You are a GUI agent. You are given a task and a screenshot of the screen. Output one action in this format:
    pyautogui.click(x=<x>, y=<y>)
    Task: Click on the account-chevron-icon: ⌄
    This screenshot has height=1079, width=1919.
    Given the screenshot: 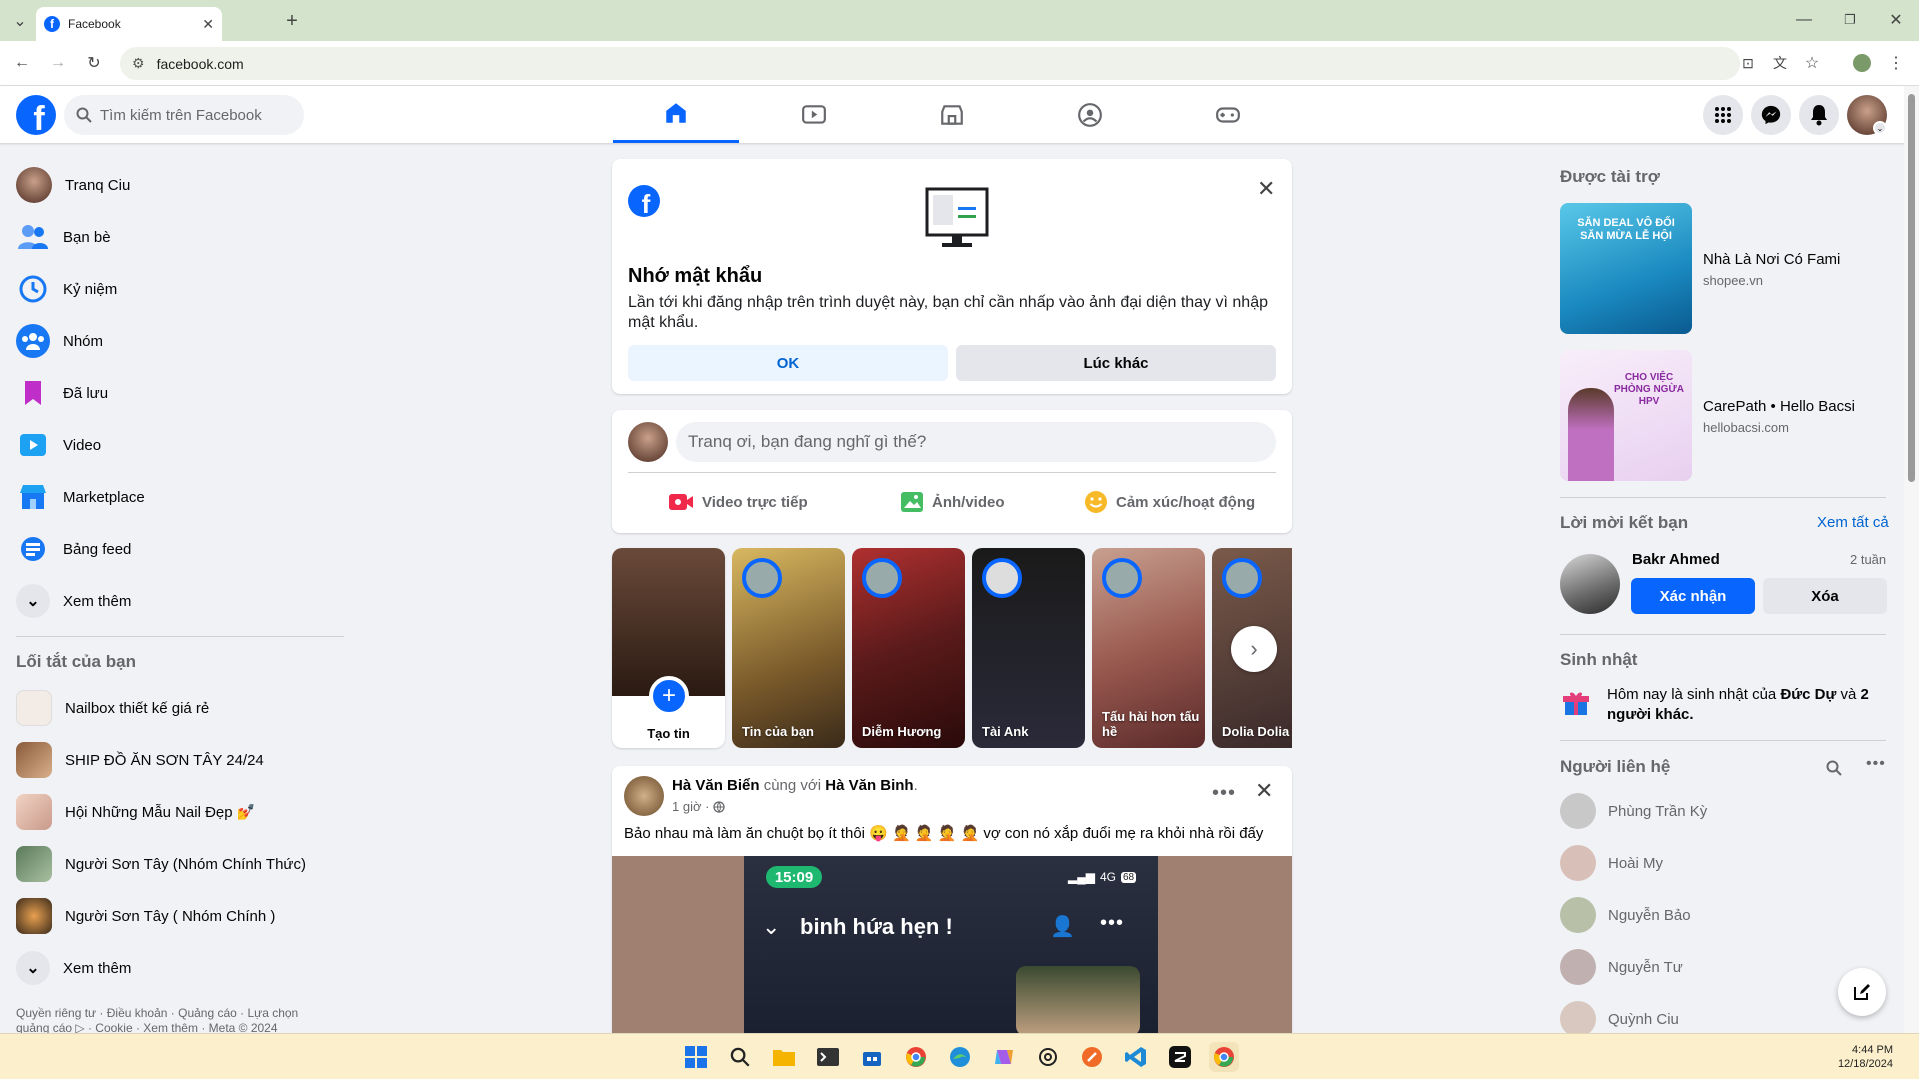 What is the action you would take?
    pyautogui.click(x=1880, y=128)
    